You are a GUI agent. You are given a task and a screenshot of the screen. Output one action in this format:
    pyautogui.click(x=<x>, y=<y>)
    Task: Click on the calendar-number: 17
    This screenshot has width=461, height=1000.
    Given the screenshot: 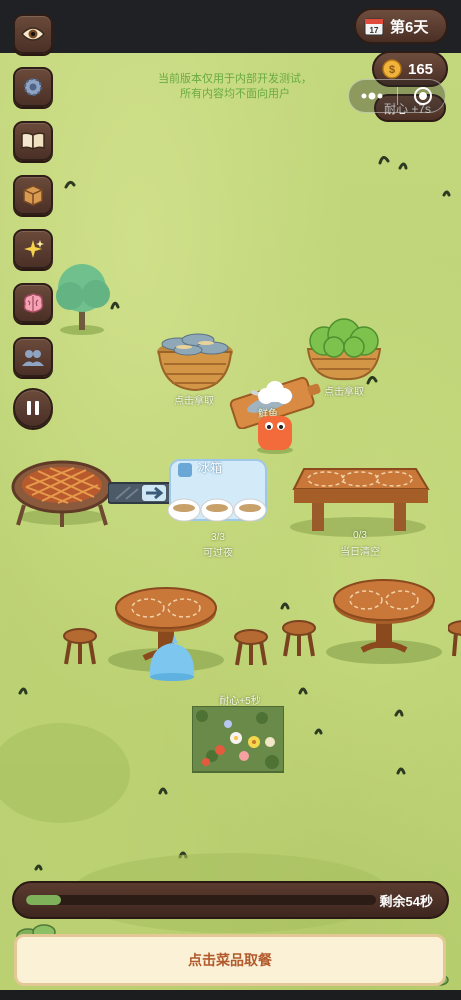 What is the action you would take?
    pyautogui.click(x=374, y=30)
    